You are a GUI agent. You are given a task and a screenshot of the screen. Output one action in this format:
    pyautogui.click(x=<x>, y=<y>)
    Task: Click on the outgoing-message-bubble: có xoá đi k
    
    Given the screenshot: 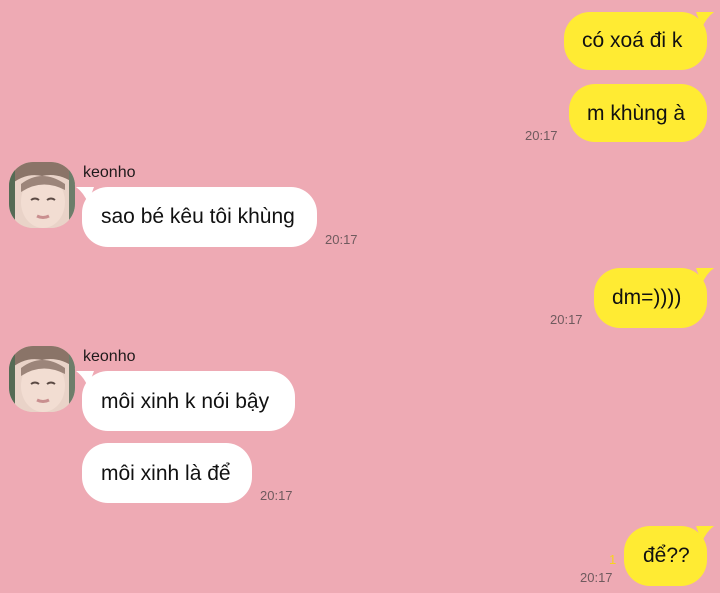 What is the action you would take?
    pyautogui.click(x=635, y=41)
    